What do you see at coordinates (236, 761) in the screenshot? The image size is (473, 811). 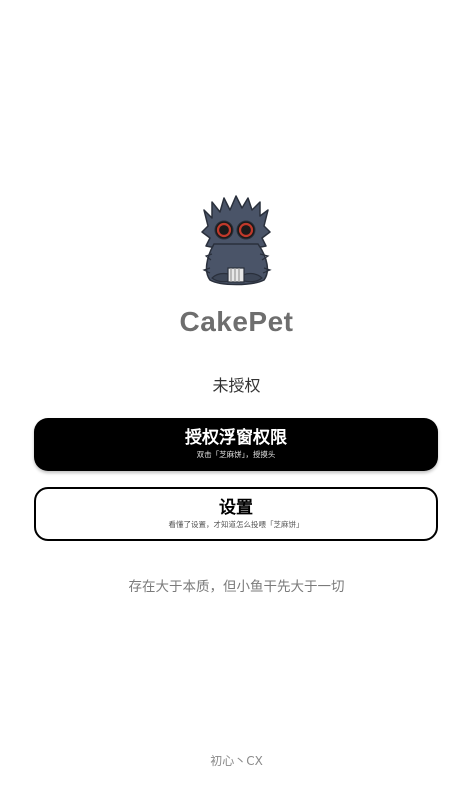 I see `footer-credit: 初心丶CX` at bounding box center [236, 761].